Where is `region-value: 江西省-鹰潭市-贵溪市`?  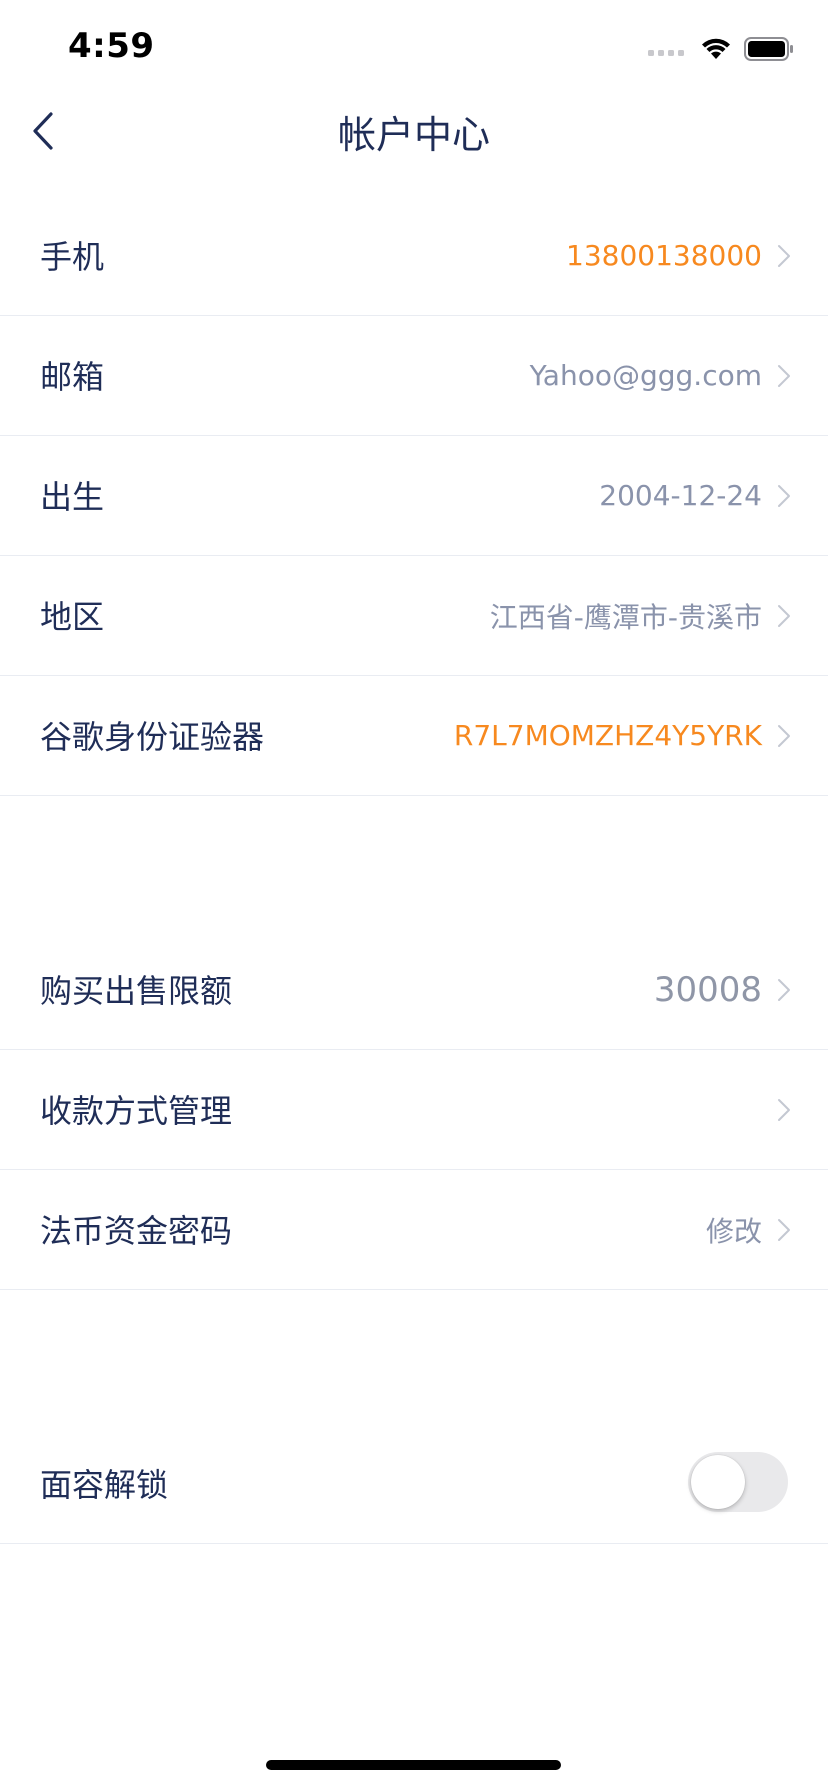 region-value: 江西省-鹰潭市-贵溪市 is located at coordinates (625, 617).